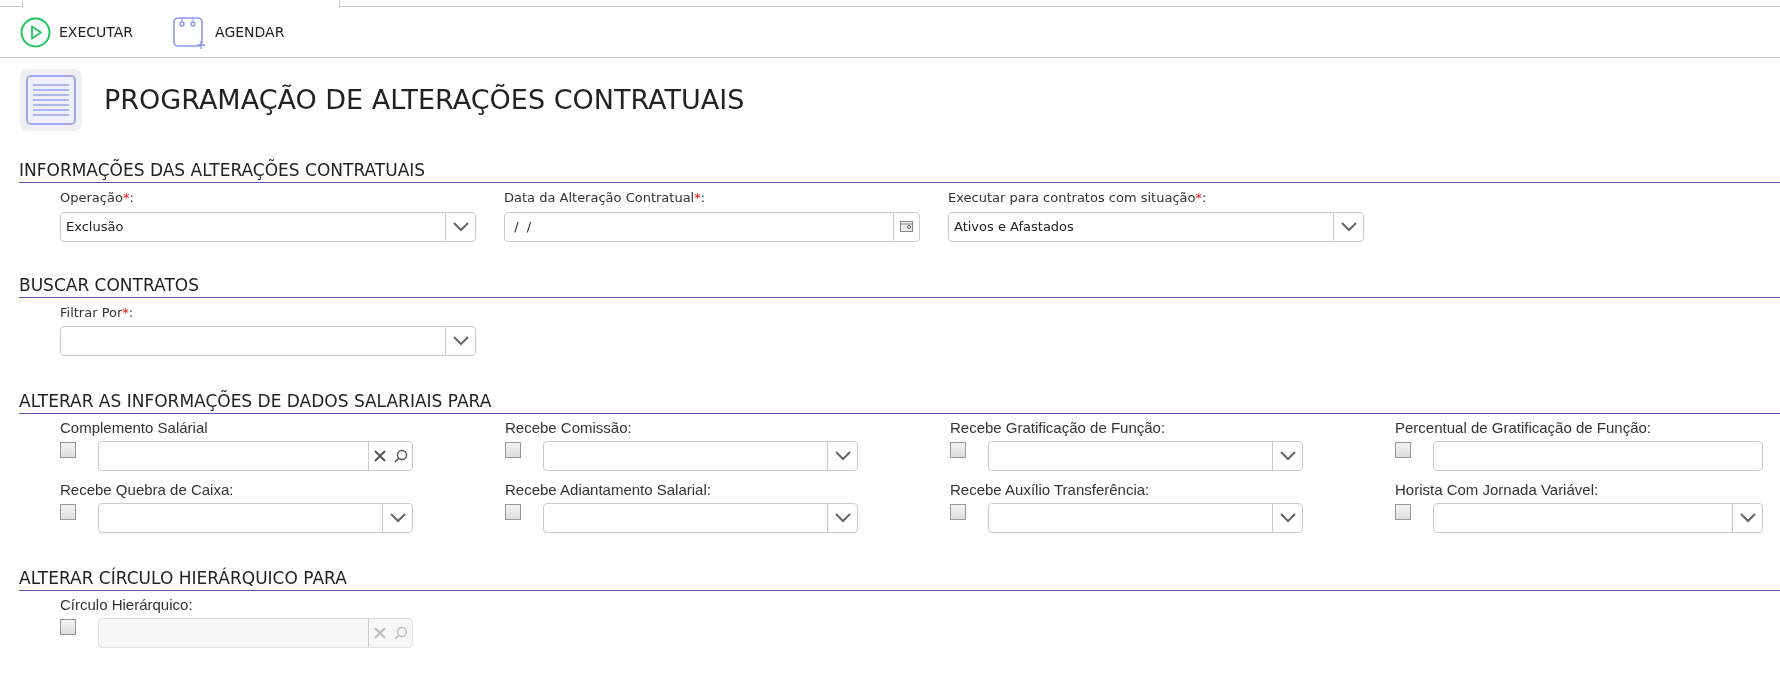 The width and height of the screenshot is (1780, 687). What do you see at coordinates (899, 285) in the screenshot?
I see `section-heading: BUSCAR CONTRATOS` at bounding box center [899, 285].